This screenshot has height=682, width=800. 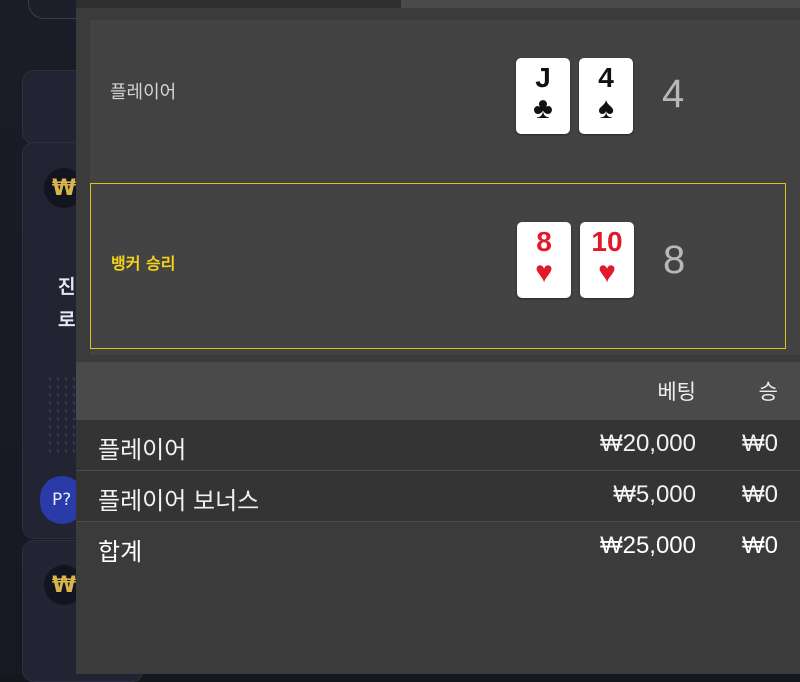 What do you see at coordinates (606, 77) in the screenshot?
I see `card-rank: 4` at bounding box center [606, 77].